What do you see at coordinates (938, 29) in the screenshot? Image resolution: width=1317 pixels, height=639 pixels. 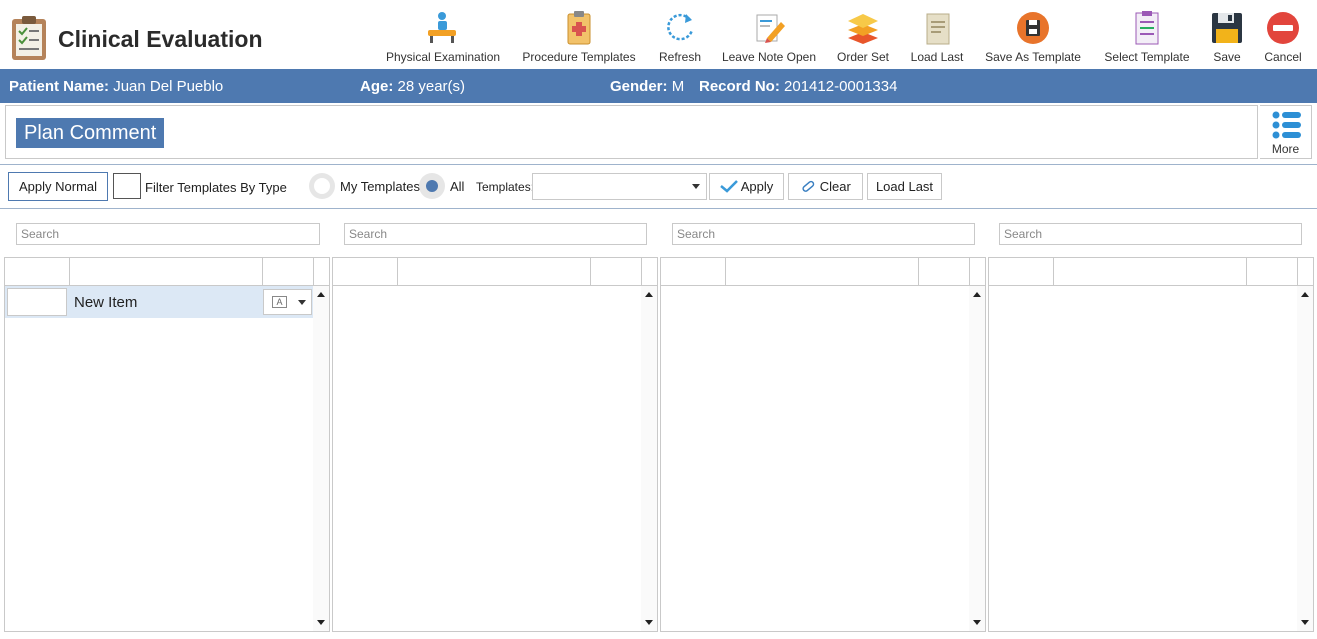 I see `document-icon` at bounding box center [938, 29].